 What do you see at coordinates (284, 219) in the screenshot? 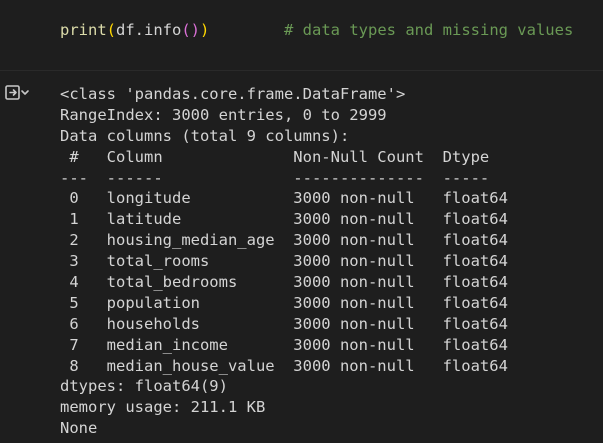
I see `output-table-row: 1 latitude 3000 non-null float64` at bounding box center [284, 219].